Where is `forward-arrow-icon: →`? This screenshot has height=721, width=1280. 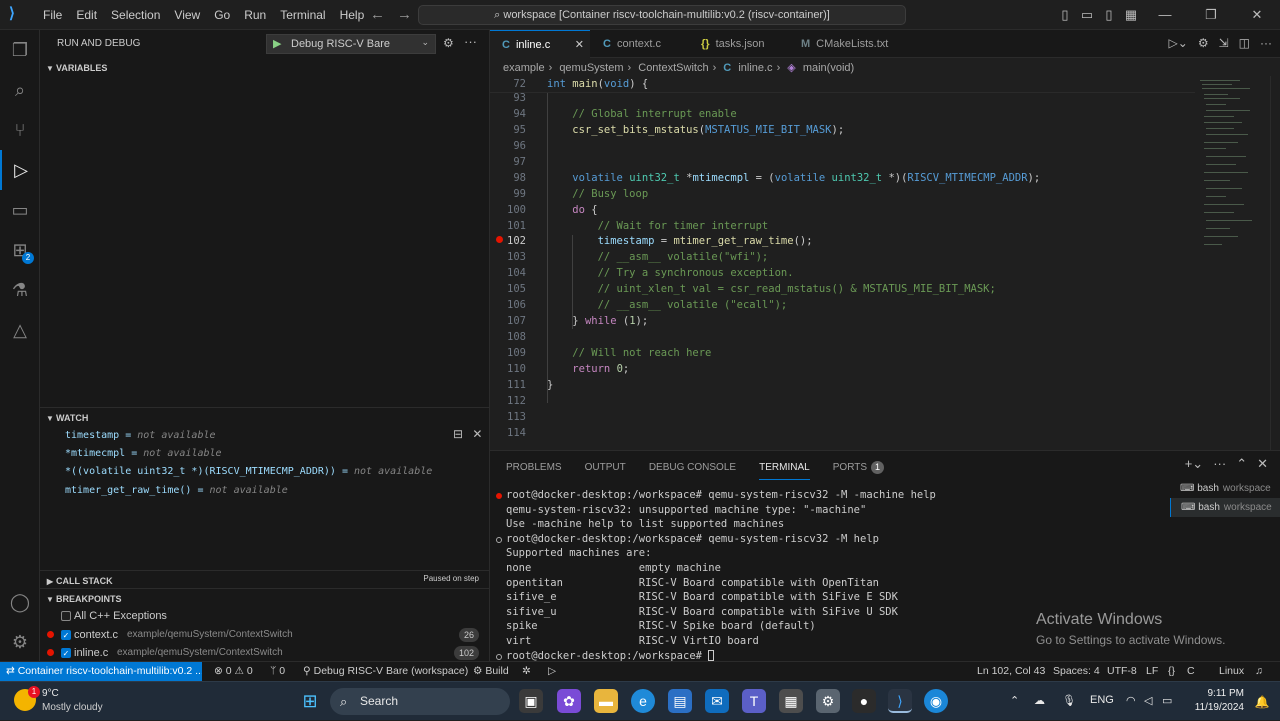 forward-arrow-icon: → is located at coordinates (404, 14).